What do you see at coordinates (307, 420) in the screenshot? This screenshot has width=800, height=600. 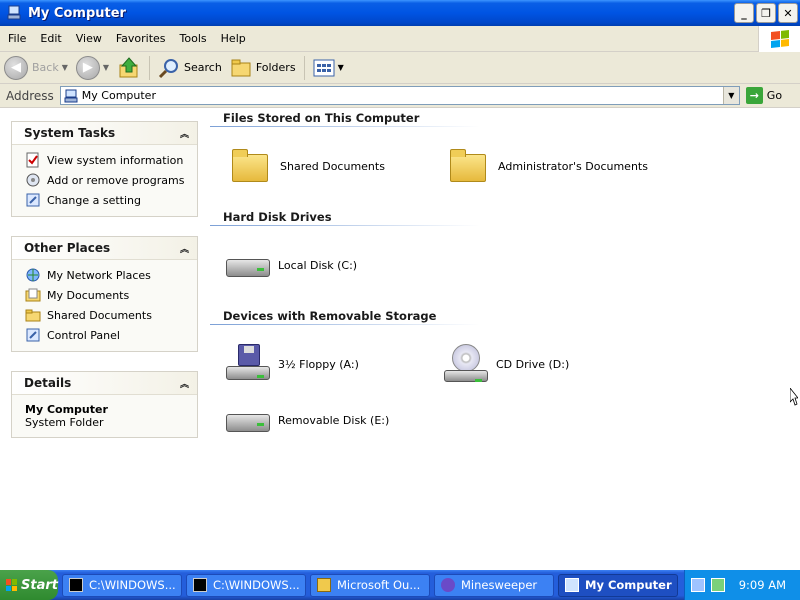 I see `removable-disk-e-item: Removable Disk (E:)` at bounding box center [307, 420].